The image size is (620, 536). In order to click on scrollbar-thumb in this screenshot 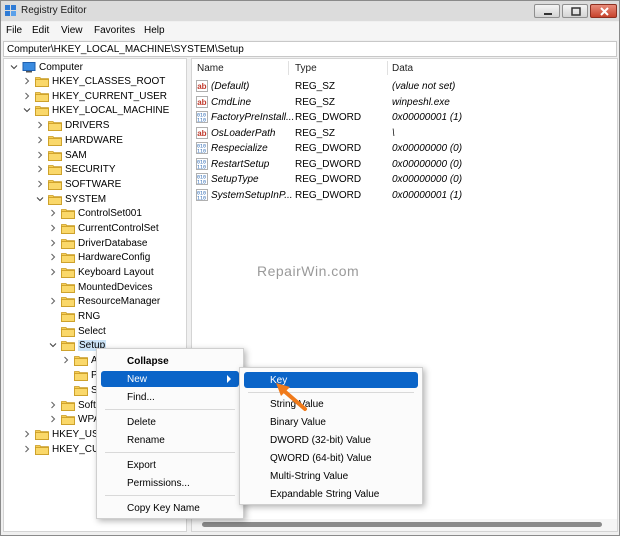, I will do `click(402, 524)`.